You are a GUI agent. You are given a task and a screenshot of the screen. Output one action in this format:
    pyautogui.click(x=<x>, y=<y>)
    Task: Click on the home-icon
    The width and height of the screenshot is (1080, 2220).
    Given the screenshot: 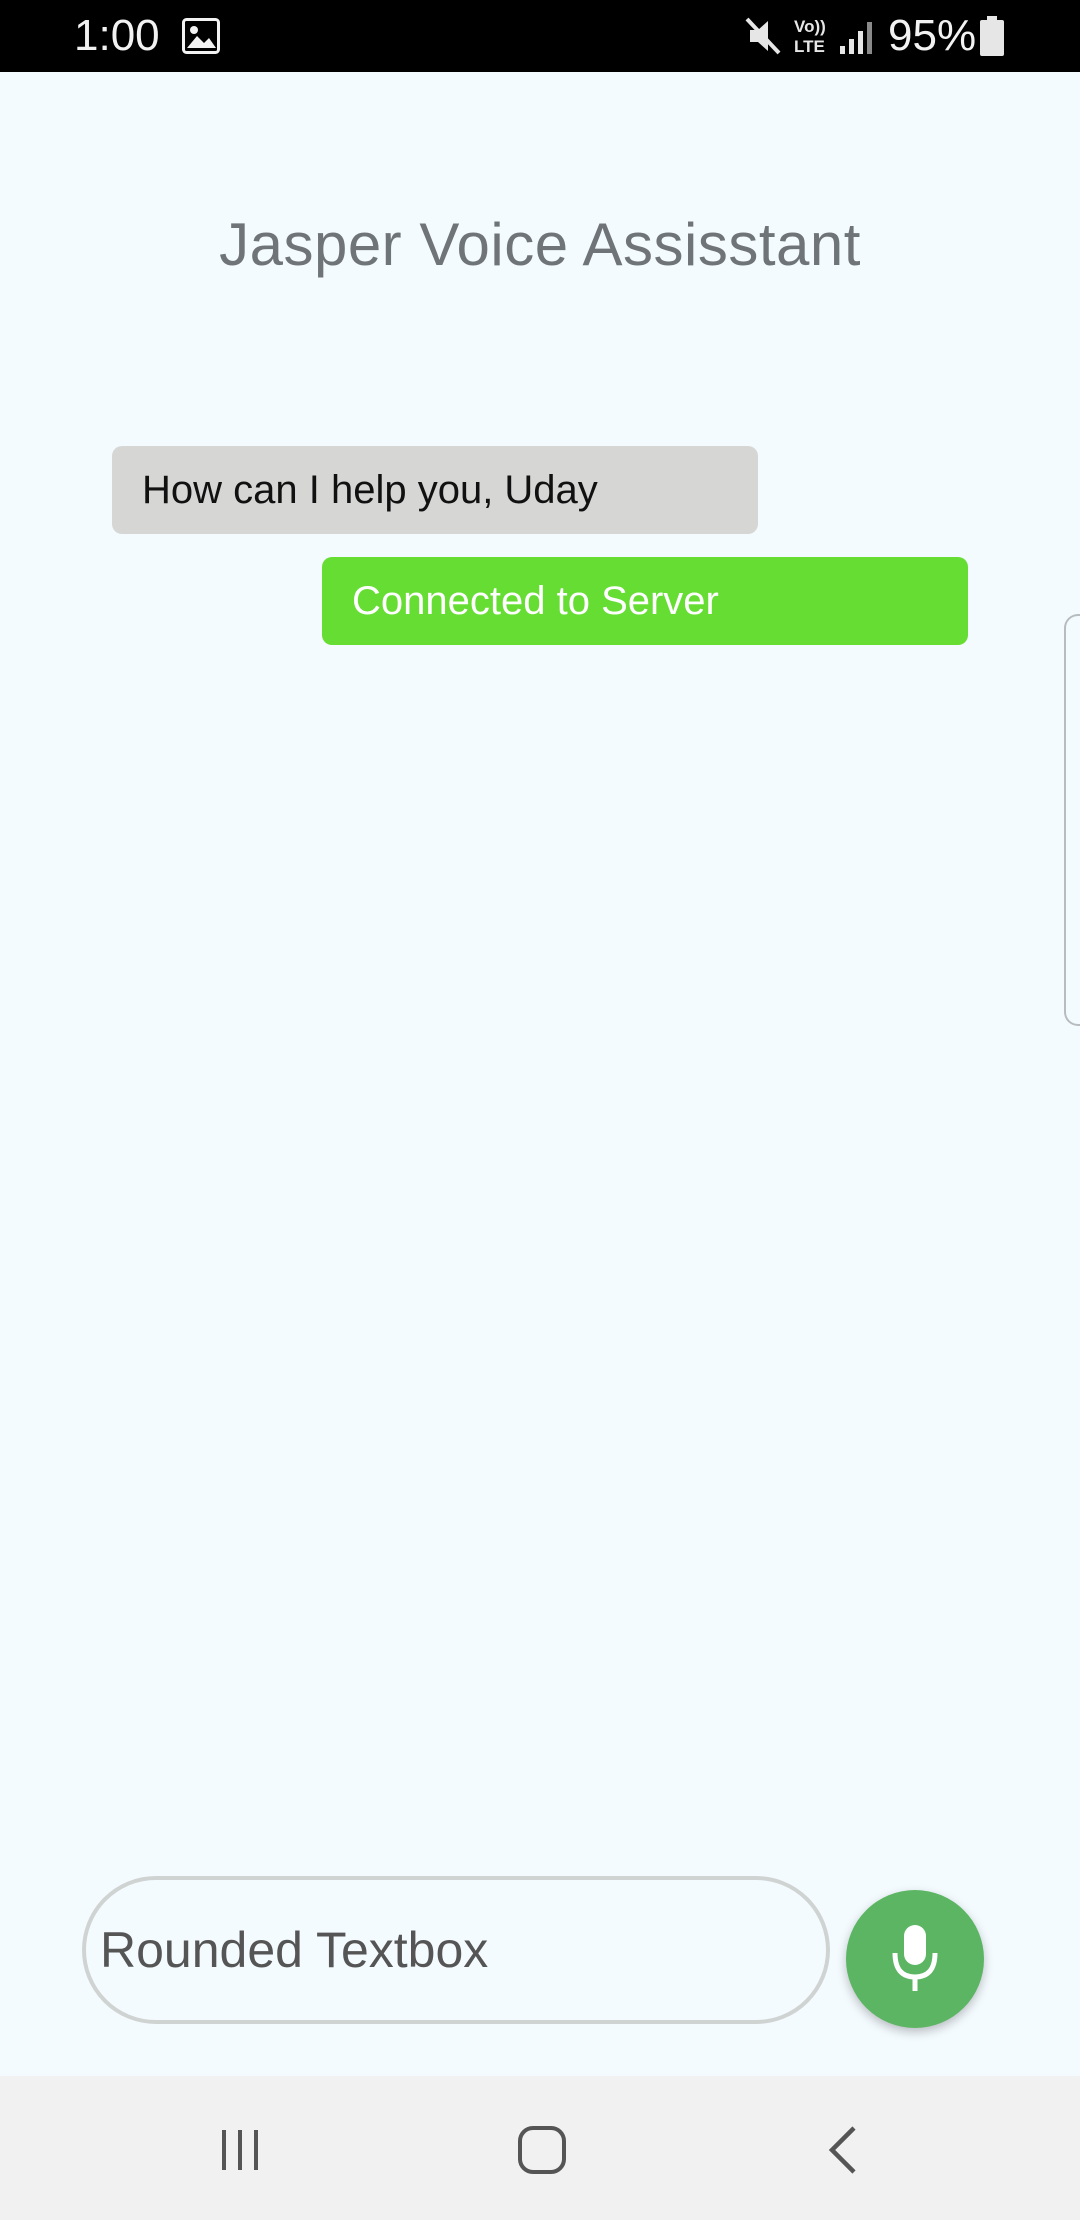 What is the action you would take?
    pyautogui.click(x=542, y=2150)
    